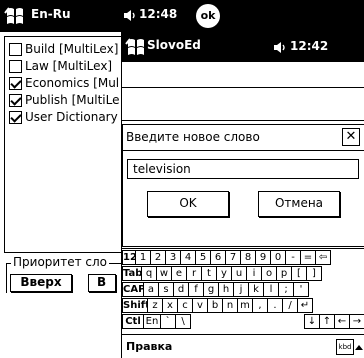 Image resolution: width=364 pixels, height=358 pixels. Describe the element at coordinates (41, 283) in the screenshot. I see `move-up-button: Вверх` at that location.